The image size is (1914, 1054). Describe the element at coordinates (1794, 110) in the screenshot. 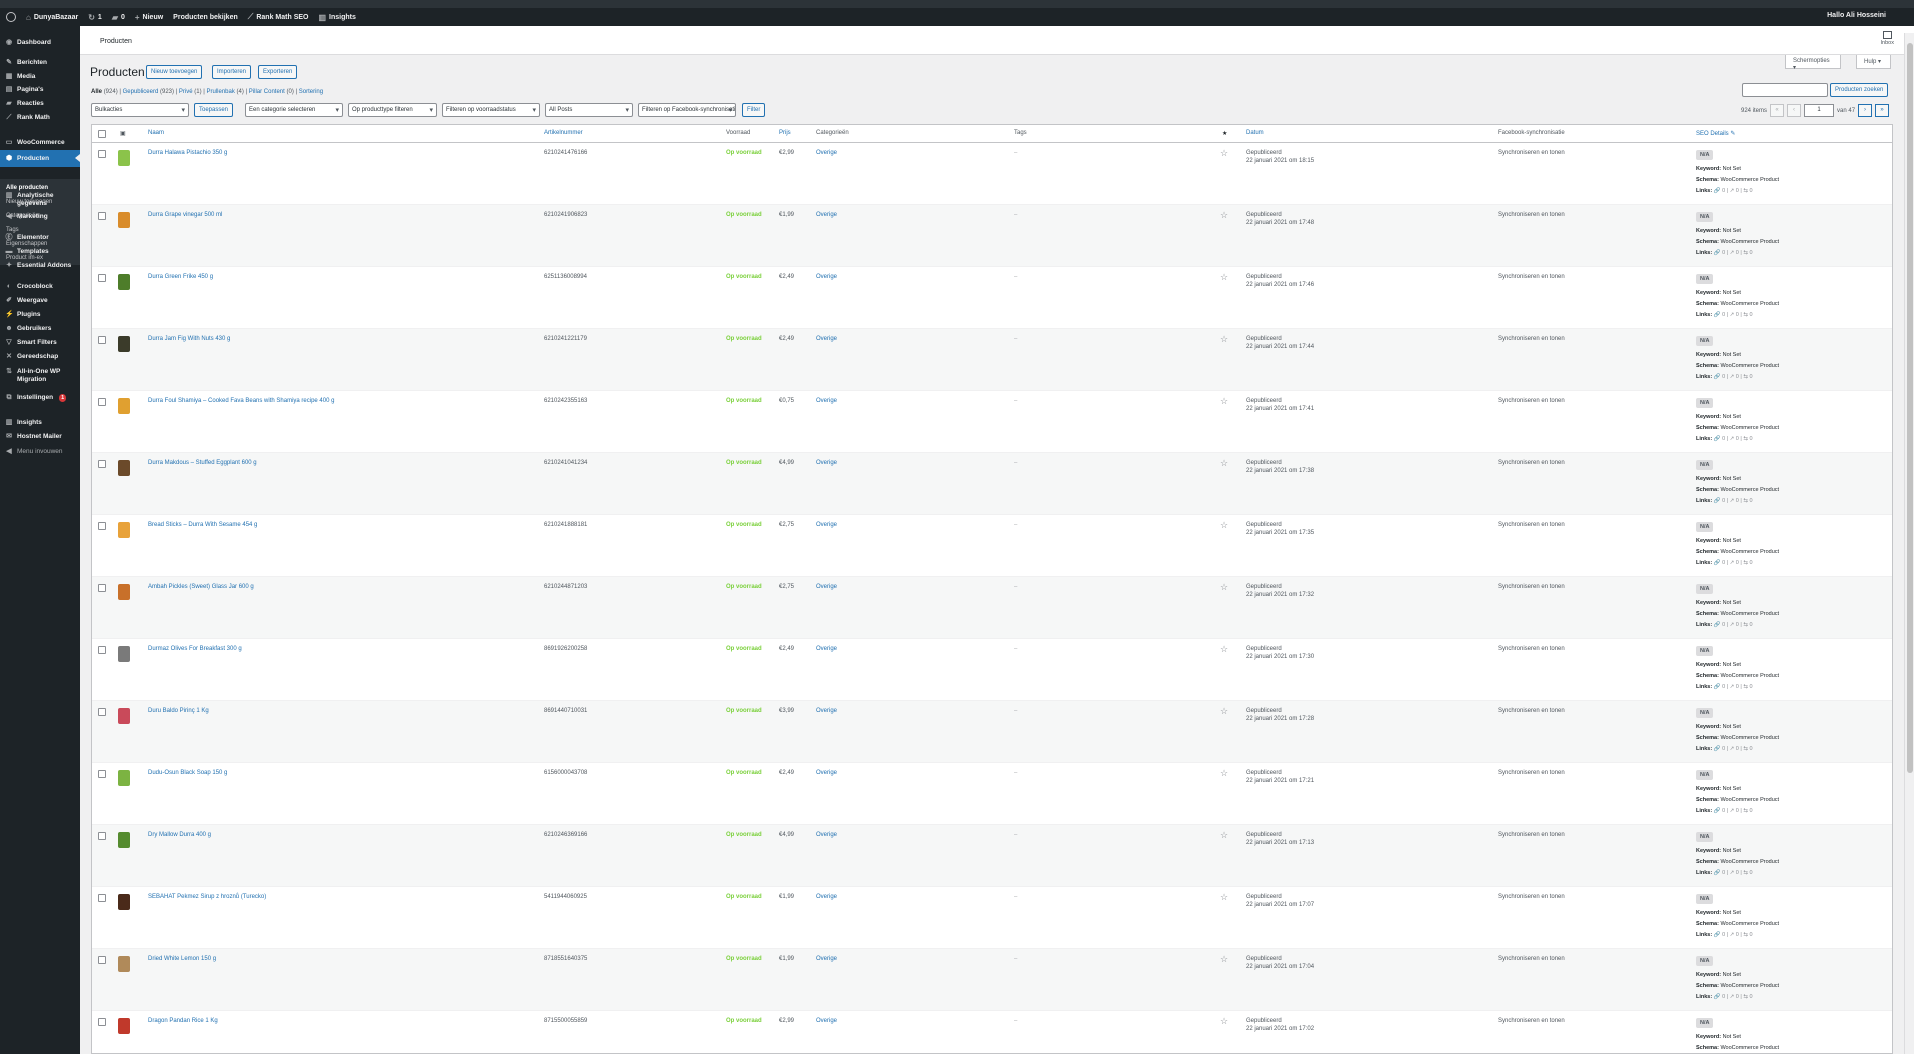

I see `prev-page-button: ‹` at that location.